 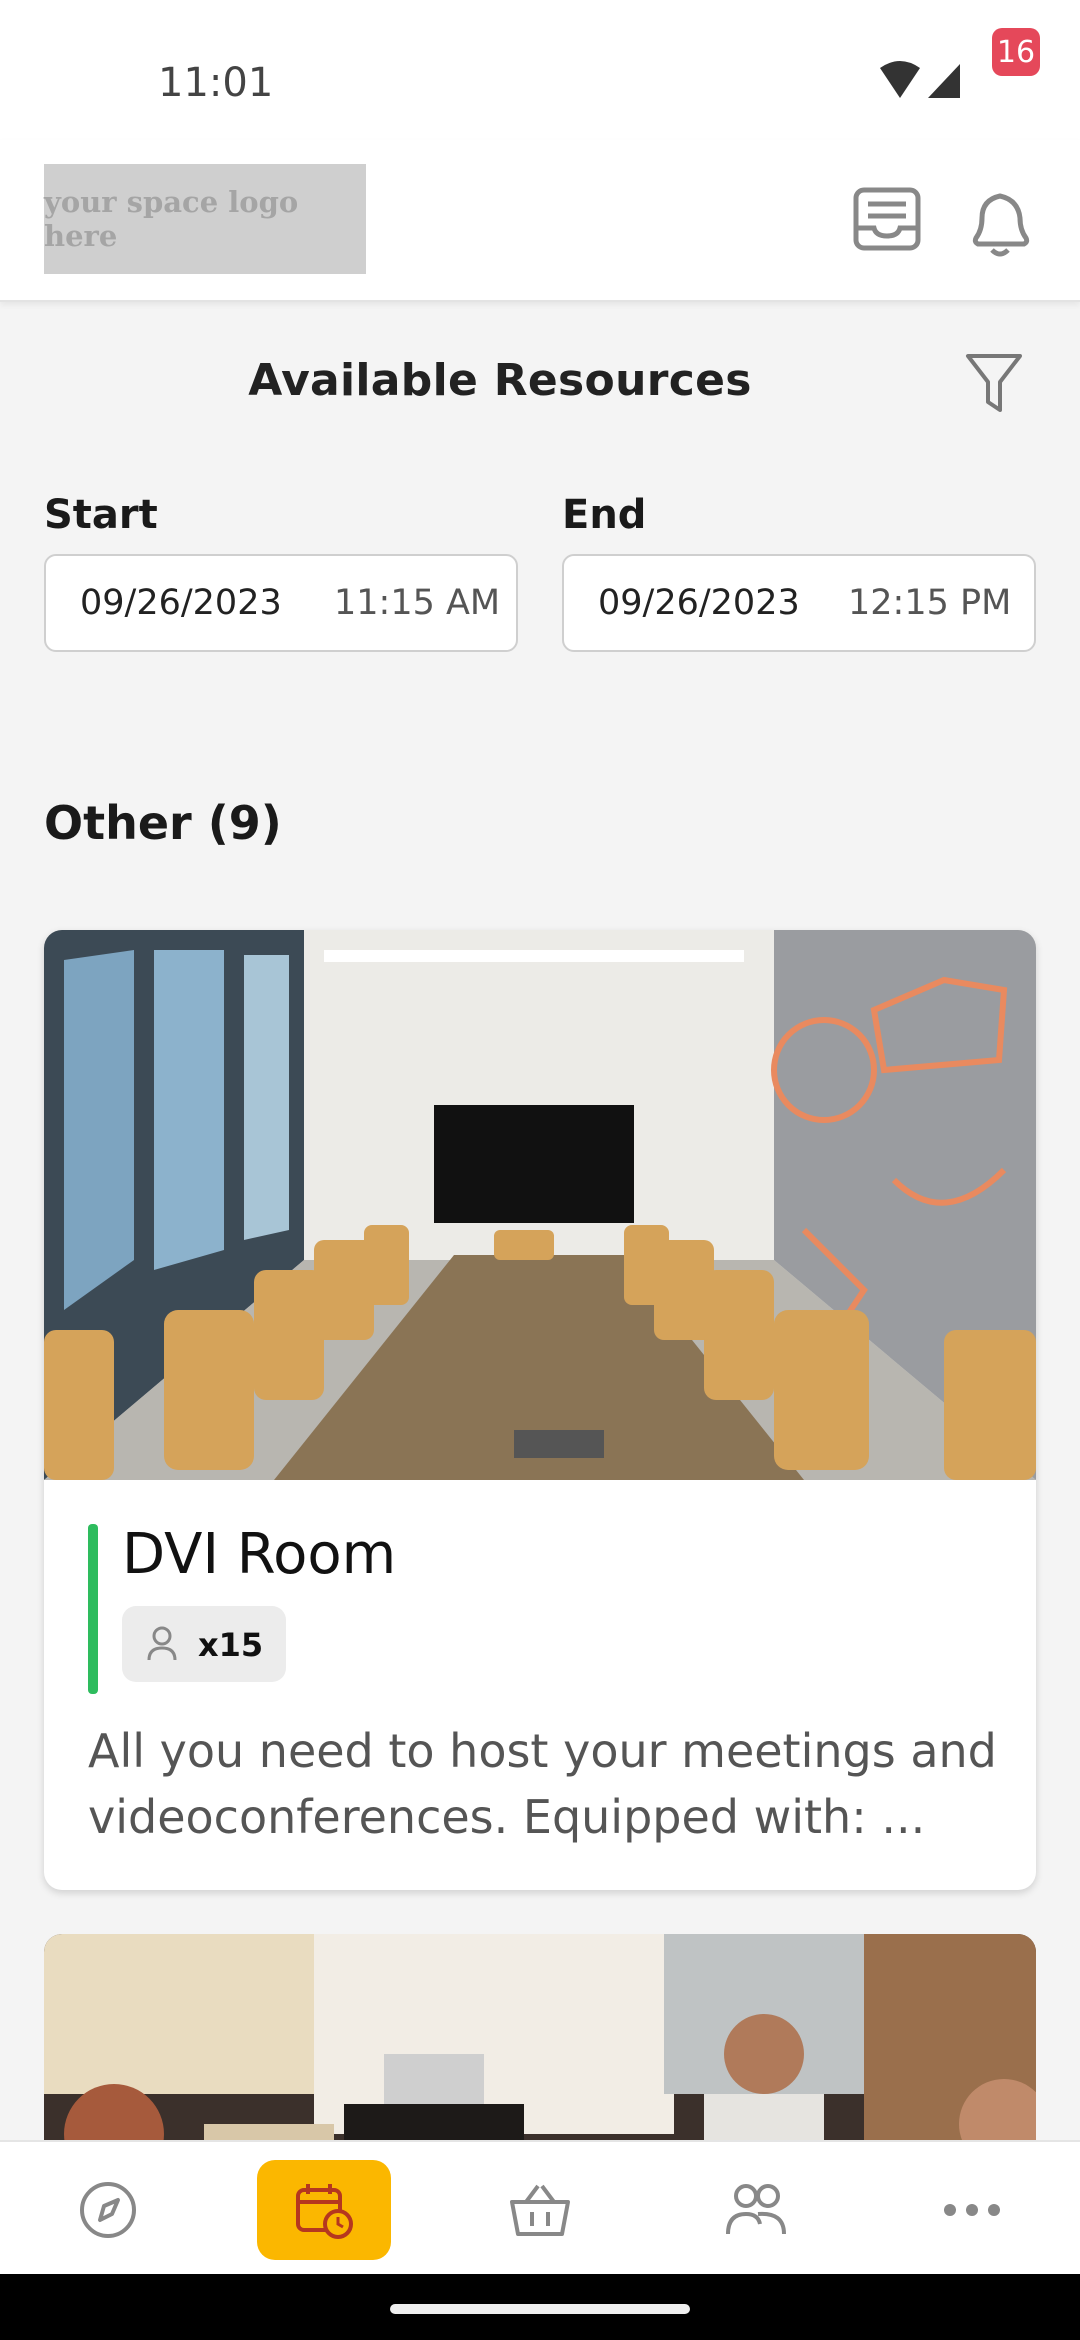 What do you see at coordinates (540, 80) in the screenshot?
I see `status-bar: 11:01` at bounding box center [540, 80].